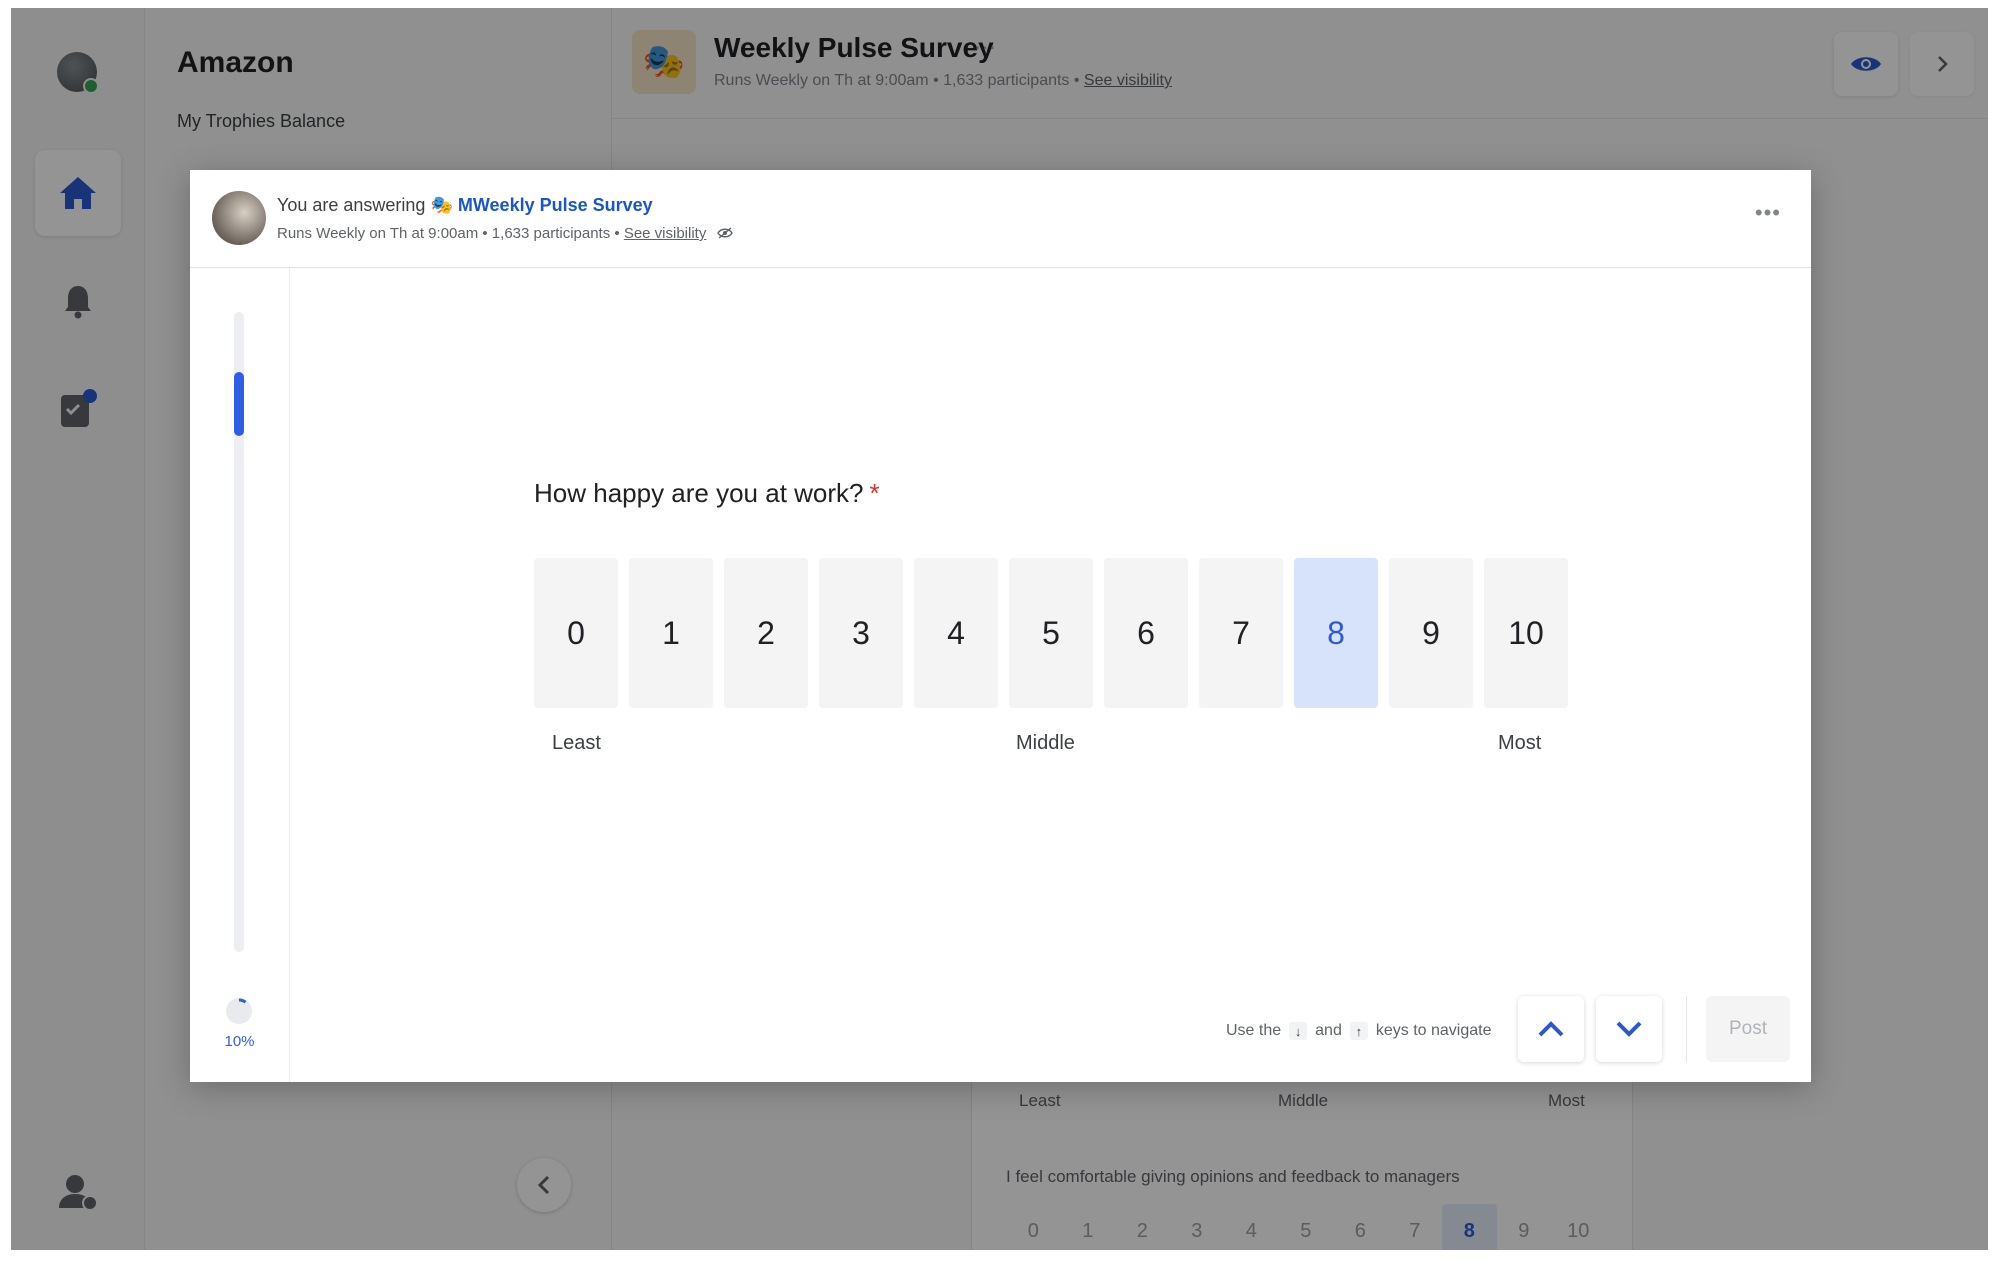 The width and height of the screenshot is (2000, 1265). Describe the element at coordinates (576, 633) in the screenshot. I see `rating-option-0: 0` at that location.